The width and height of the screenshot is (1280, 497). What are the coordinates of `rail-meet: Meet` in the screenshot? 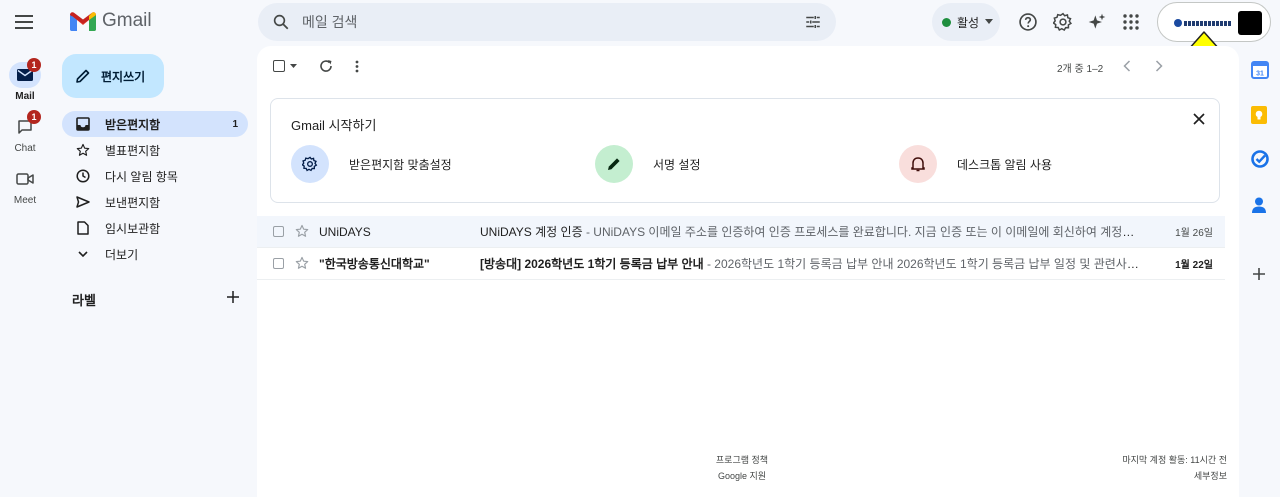 It's located at (25, 186).